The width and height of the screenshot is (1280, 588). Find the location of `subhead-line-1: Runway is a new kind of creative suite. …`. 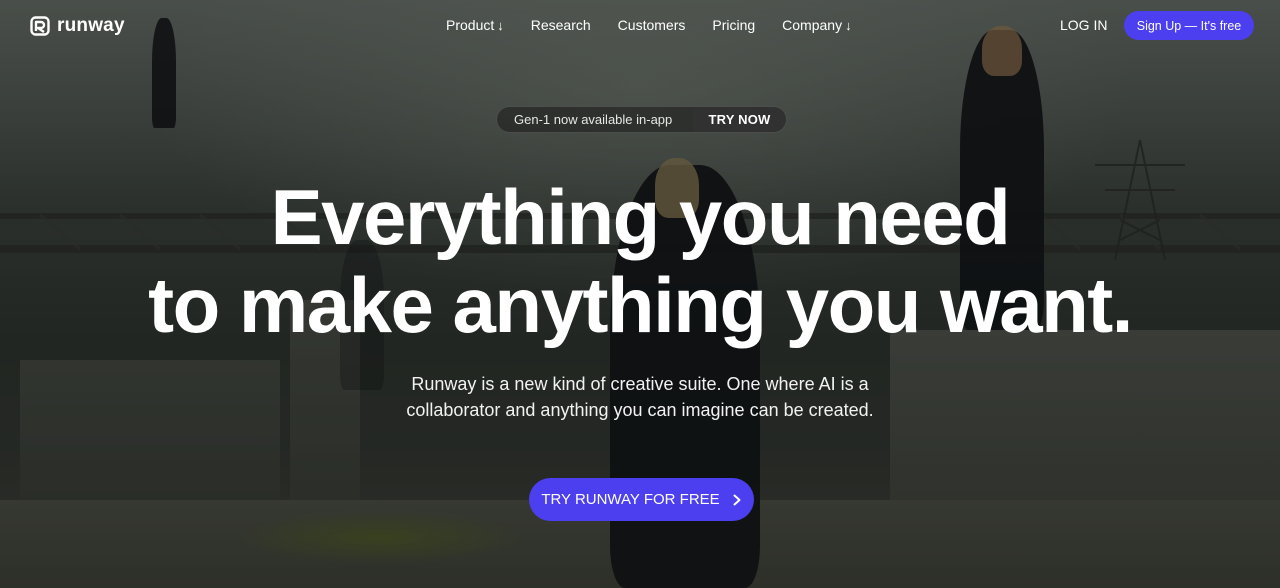

subhead-line-1: Runway is a new kind of creative suite. … is located at coordinates (640, 384).